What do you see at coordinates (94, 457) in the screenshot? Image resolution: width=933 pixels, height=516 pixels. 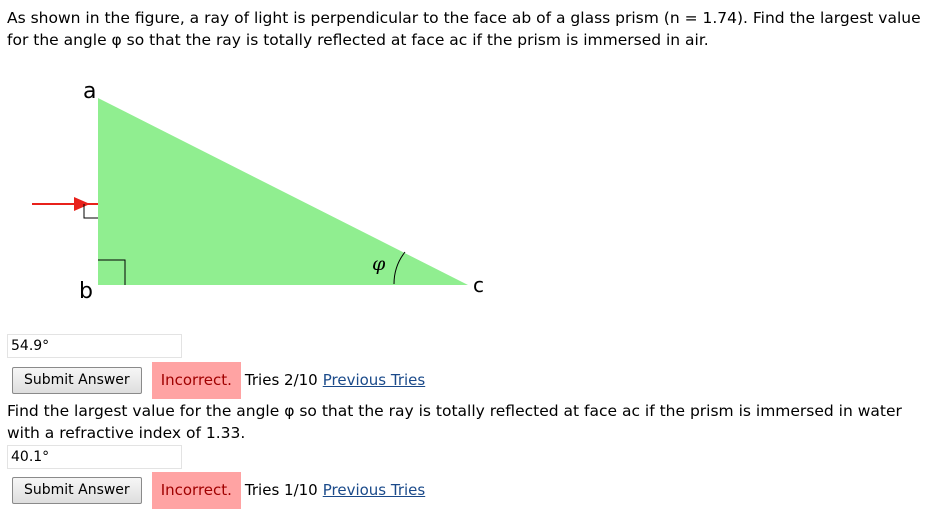 I see `answer-2-input` at bounding box center [94, 457].